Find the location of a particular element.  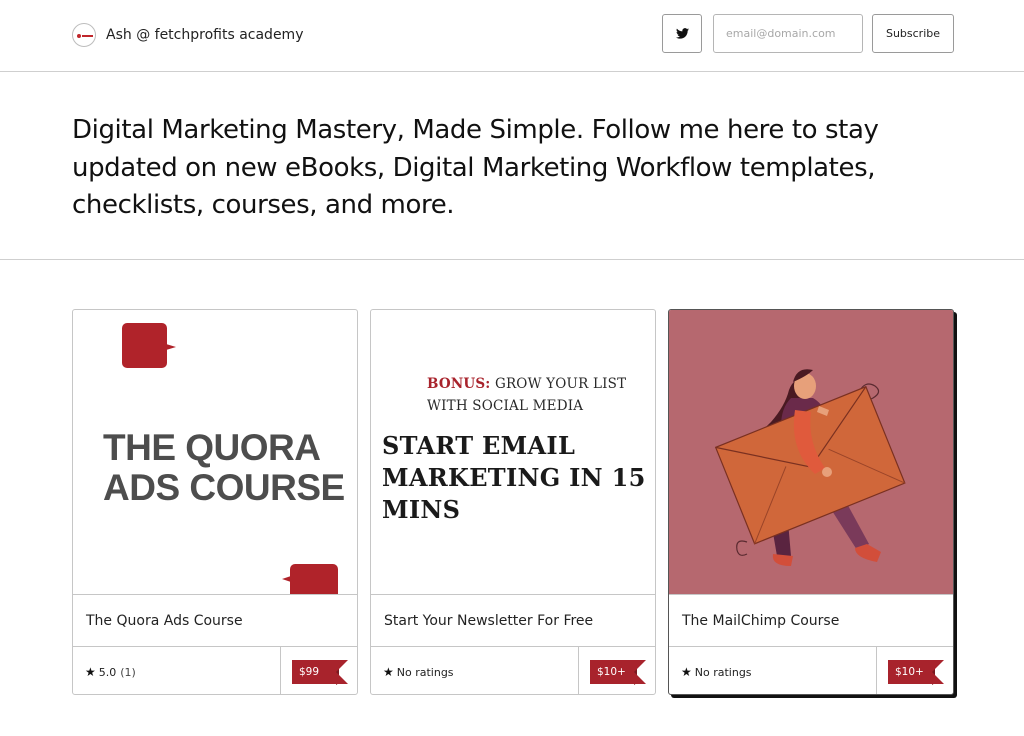

avatar is located at coordinates (84, 35).